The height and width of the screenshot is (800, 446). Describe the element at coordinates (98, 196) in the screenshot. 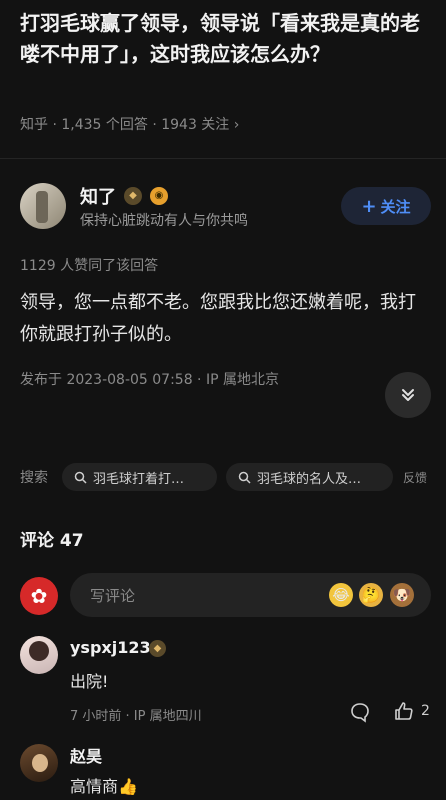

I see `author-name: 知了` at that location.